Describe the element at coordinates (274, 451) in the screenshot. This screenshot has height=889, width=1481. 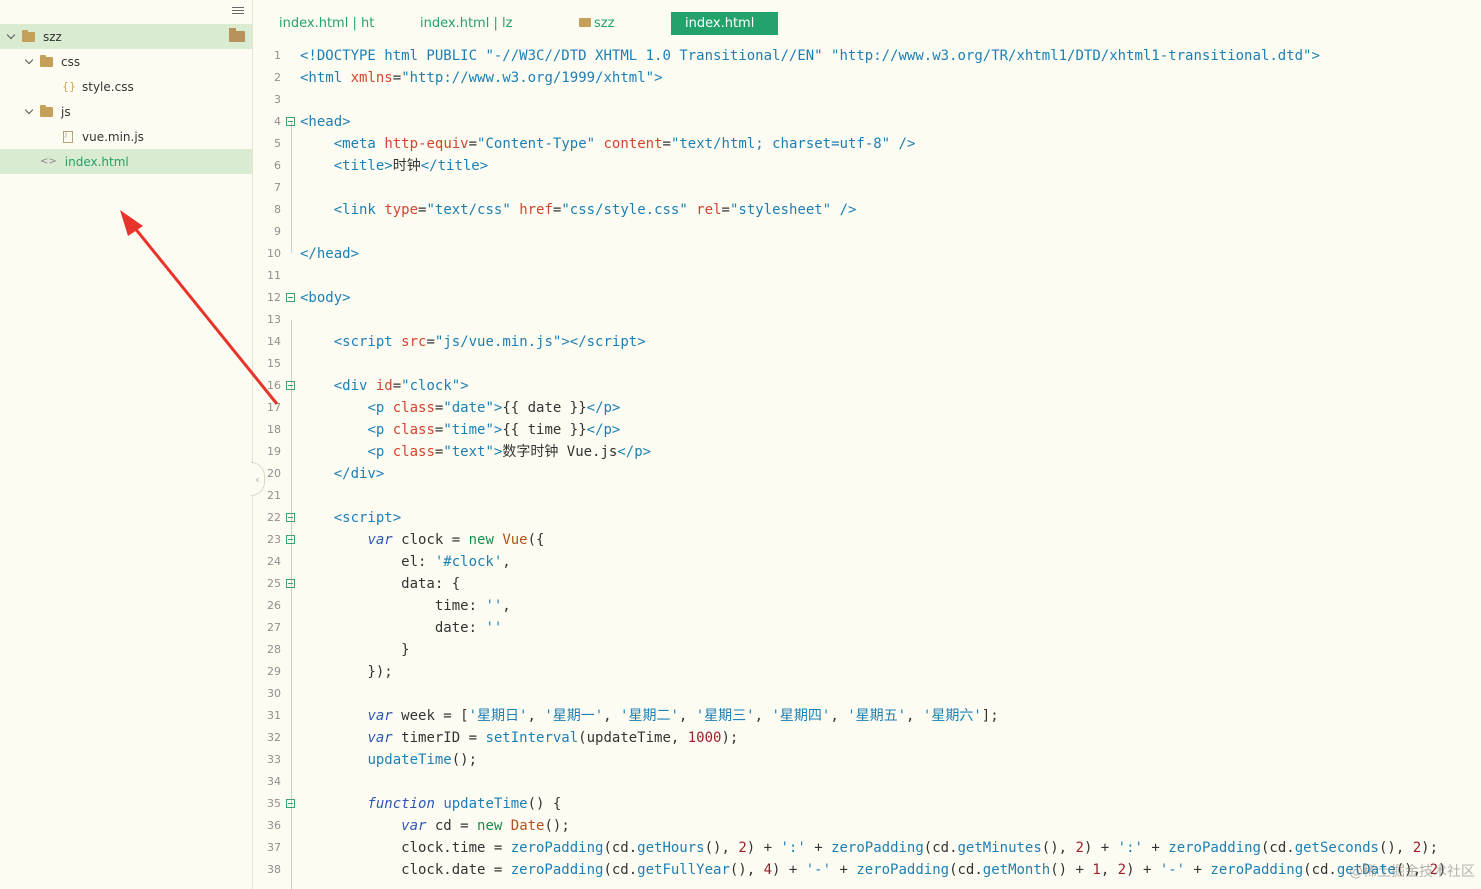
I see `line-number: 19` at that location.